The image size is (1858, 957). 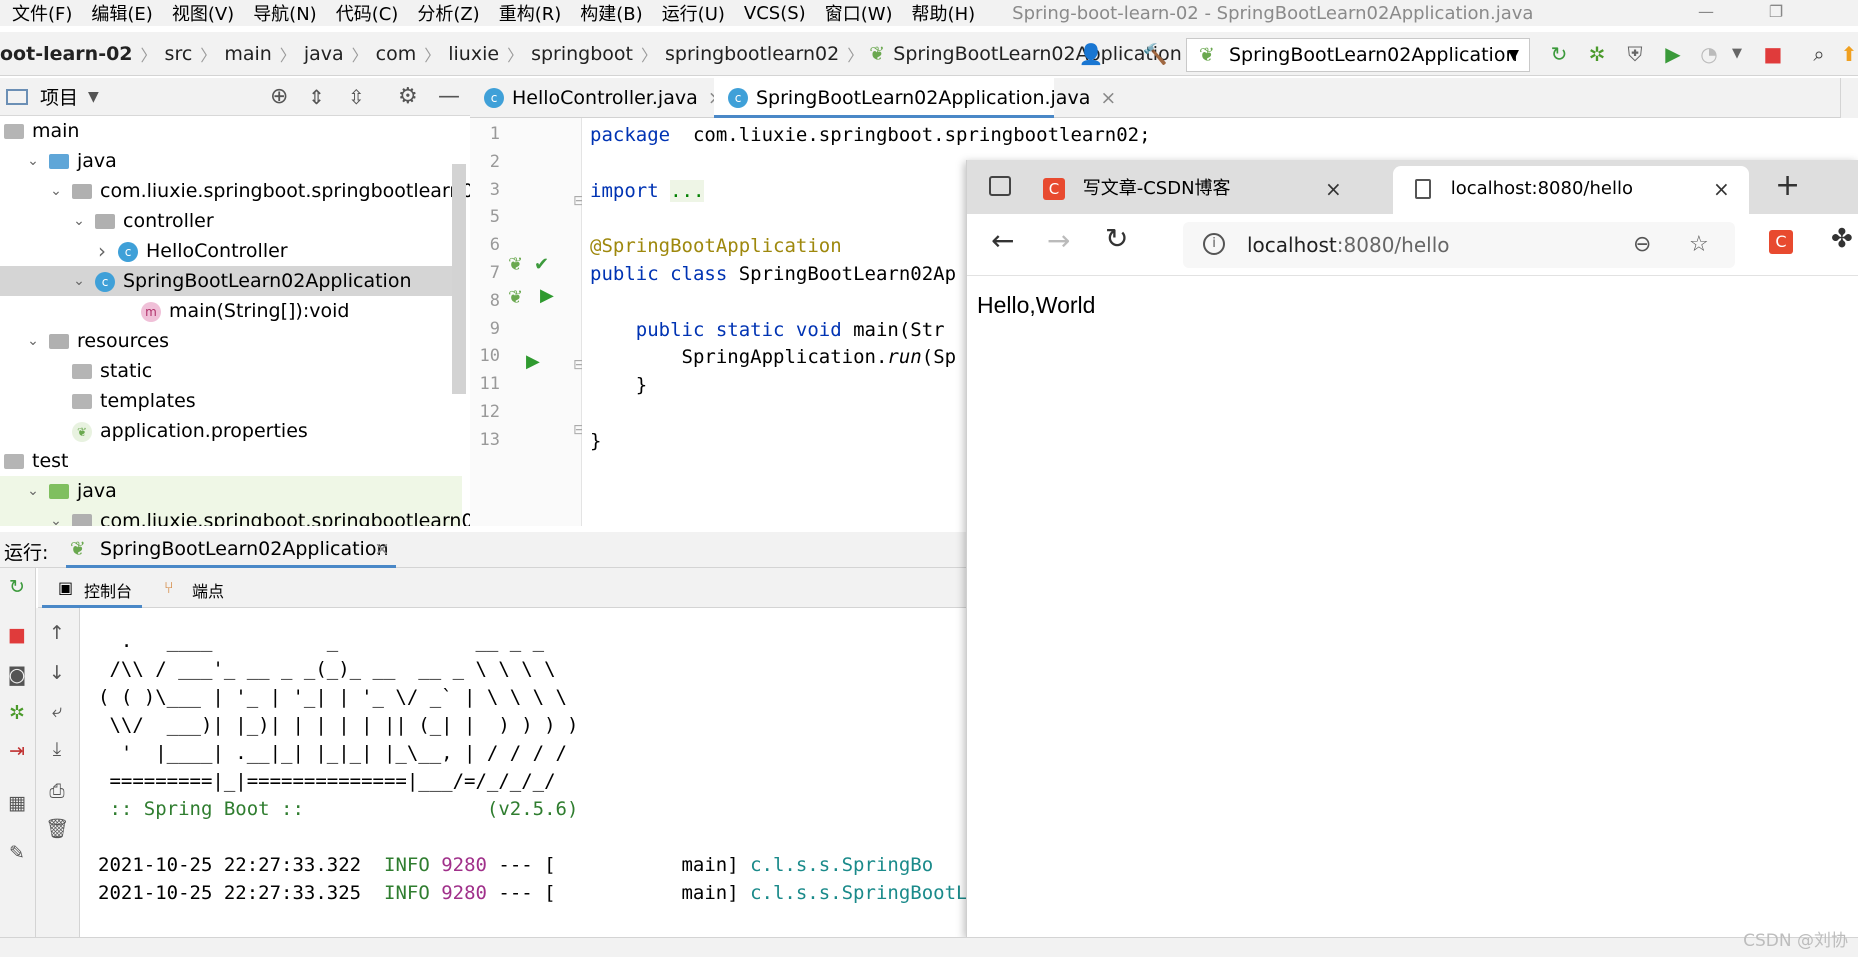 I want to click on menu-item-11: 帮助(H), so click(x=941, y=13).